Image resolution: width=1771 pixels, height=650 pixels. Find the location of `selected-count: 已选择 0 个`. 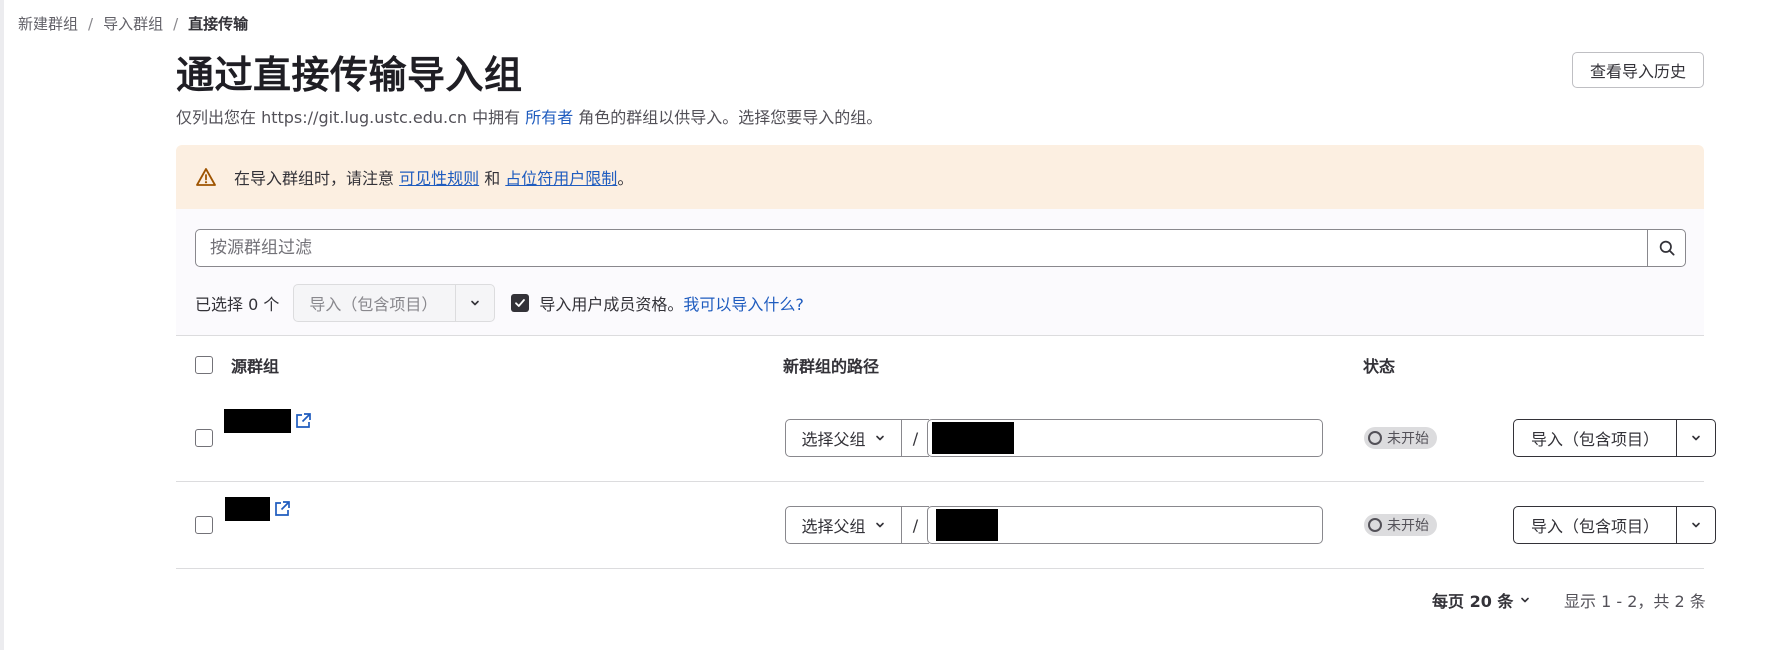

selected-count: 已选择 0 个 is located at coordinates (237, 304).